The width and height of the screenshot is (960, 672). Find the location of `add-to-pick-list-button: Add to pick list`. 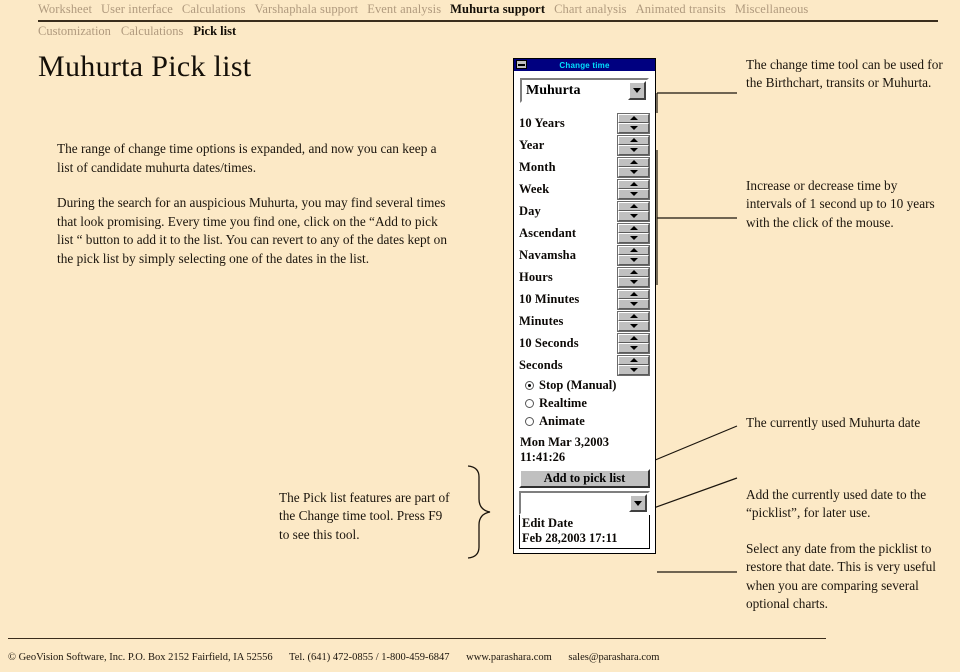

add-to-pick-list-button: Add to pick list is located at coordinates (584, 478).